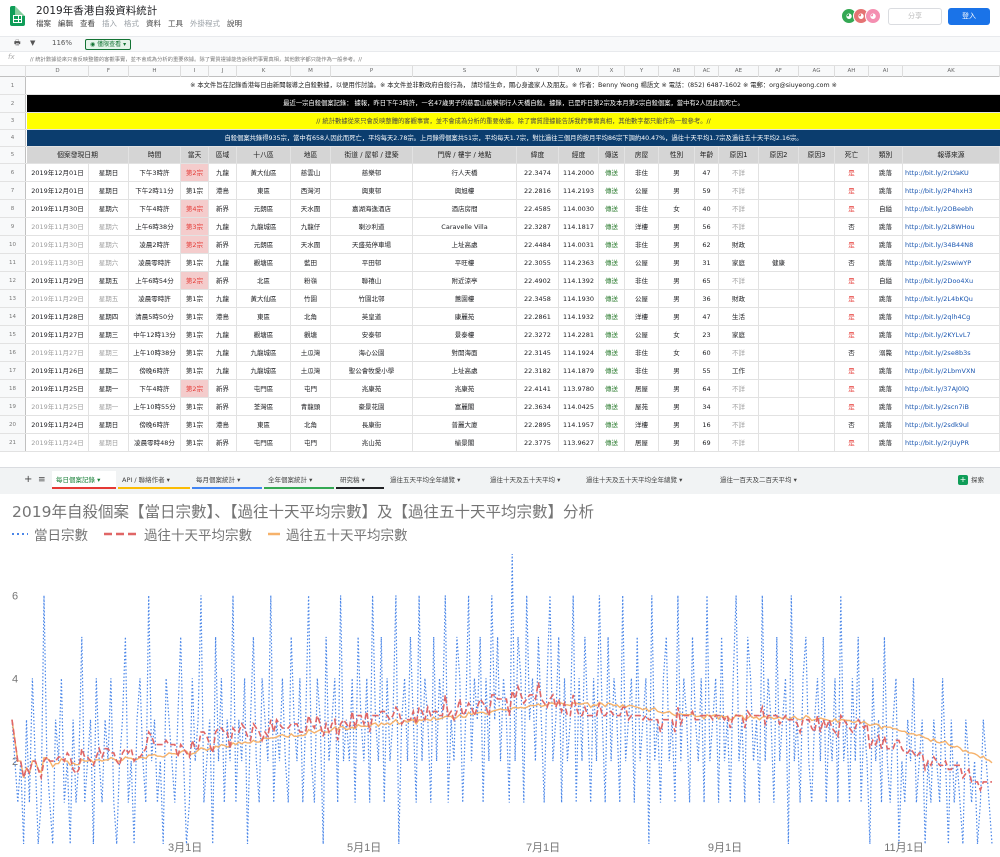 This screenshot has height=857, width=1000. Describe the element at coordinates (533, 480) in the screenshot. I see `sheet-tab: 過往十天及五十天平均 ▾` at that location.